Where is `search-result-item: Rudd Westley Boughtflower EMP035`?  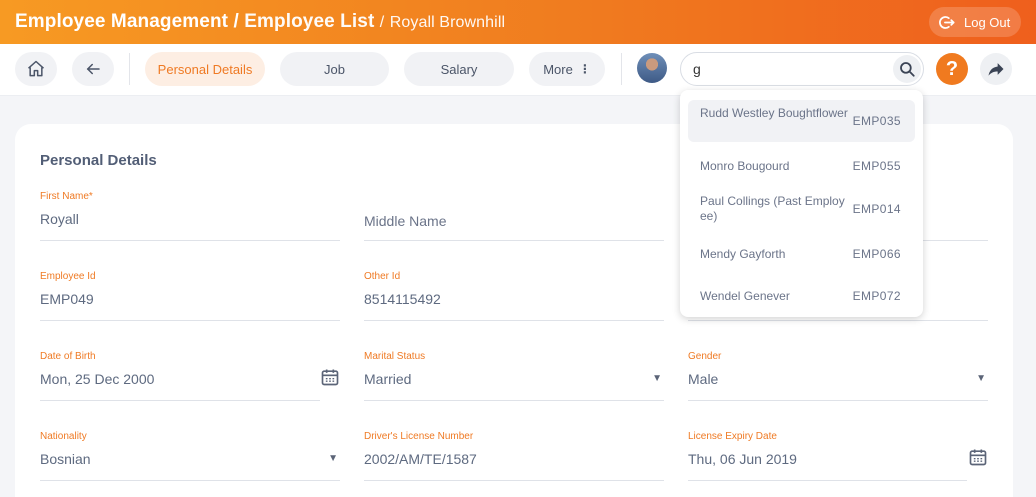
search-result-item: Rudd Westley Boughtflower EMP035 is located at coordinates (801, 121).